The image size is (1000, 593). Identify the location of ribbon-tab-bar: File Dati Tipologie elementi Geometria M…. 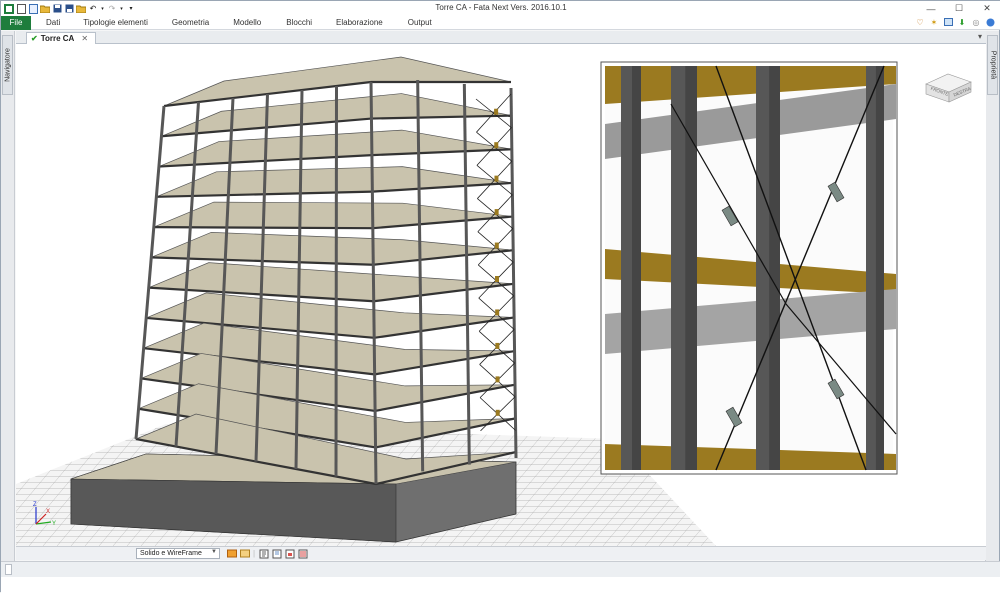
(500, 22).